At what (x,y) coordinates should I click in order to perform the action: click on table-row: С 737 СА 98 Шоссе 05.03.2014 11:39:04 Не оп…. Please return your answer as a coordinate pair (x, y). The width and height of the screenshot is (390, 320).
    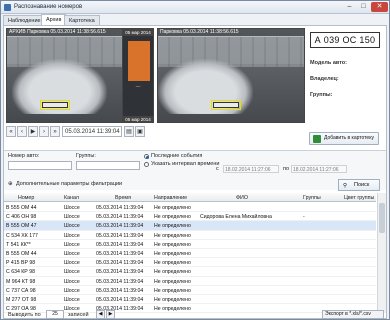
    Looking at the image, I should click on (190, 290).